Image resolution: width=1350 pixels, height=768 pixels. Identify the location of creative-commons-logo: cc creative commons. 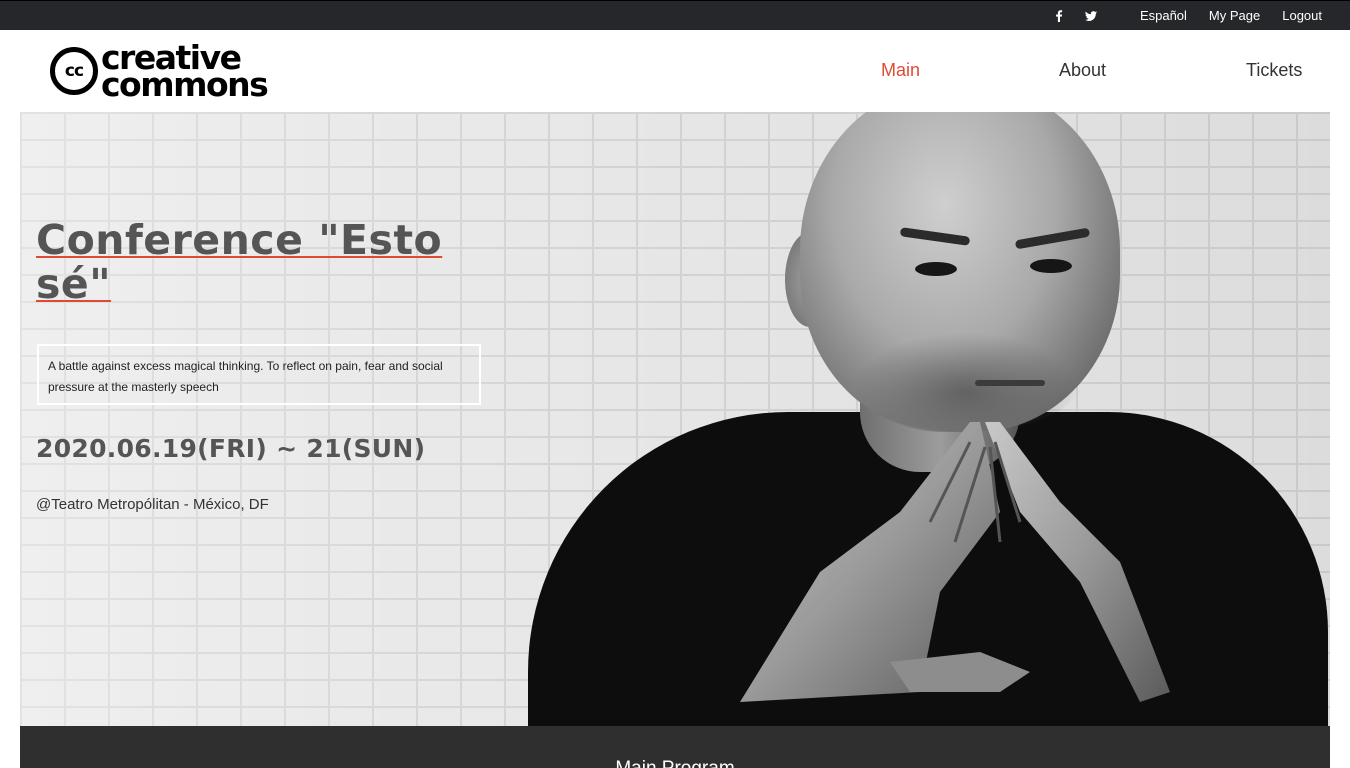
(170, 72).